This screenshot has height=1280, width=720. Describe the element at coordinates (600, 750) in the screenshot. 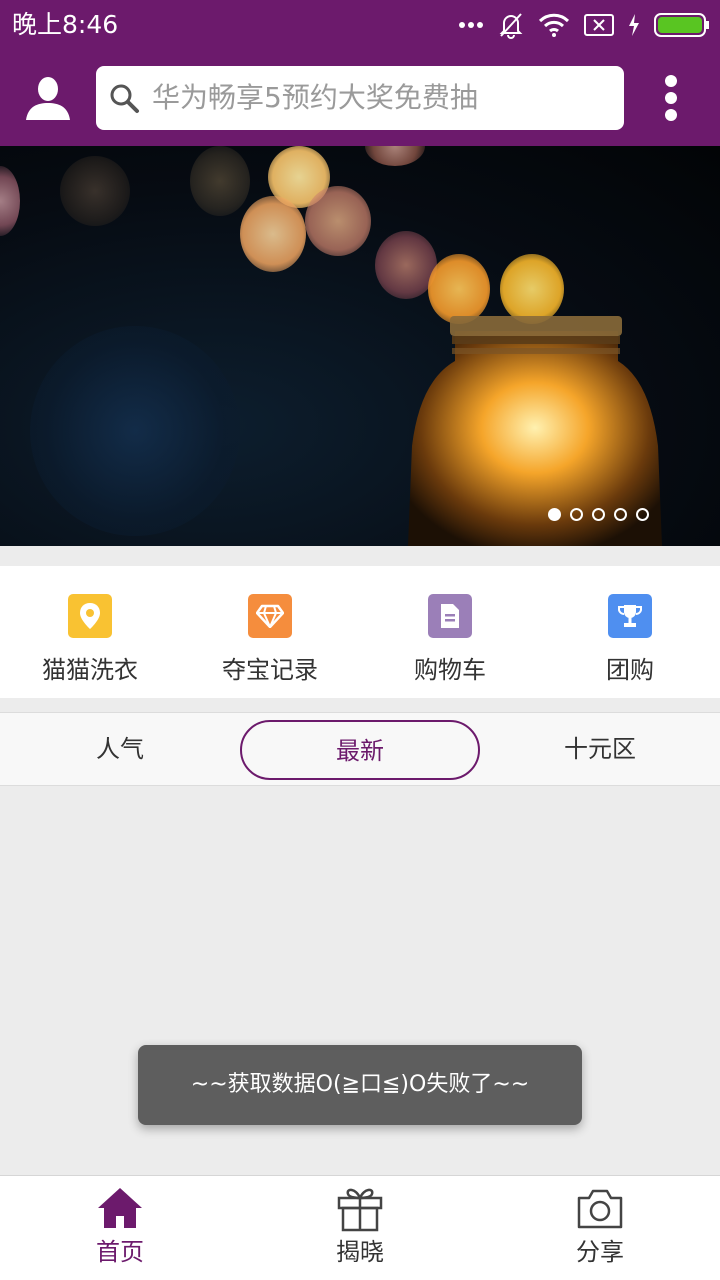

I see `tab-ten-yuan: 十元区` at that location.